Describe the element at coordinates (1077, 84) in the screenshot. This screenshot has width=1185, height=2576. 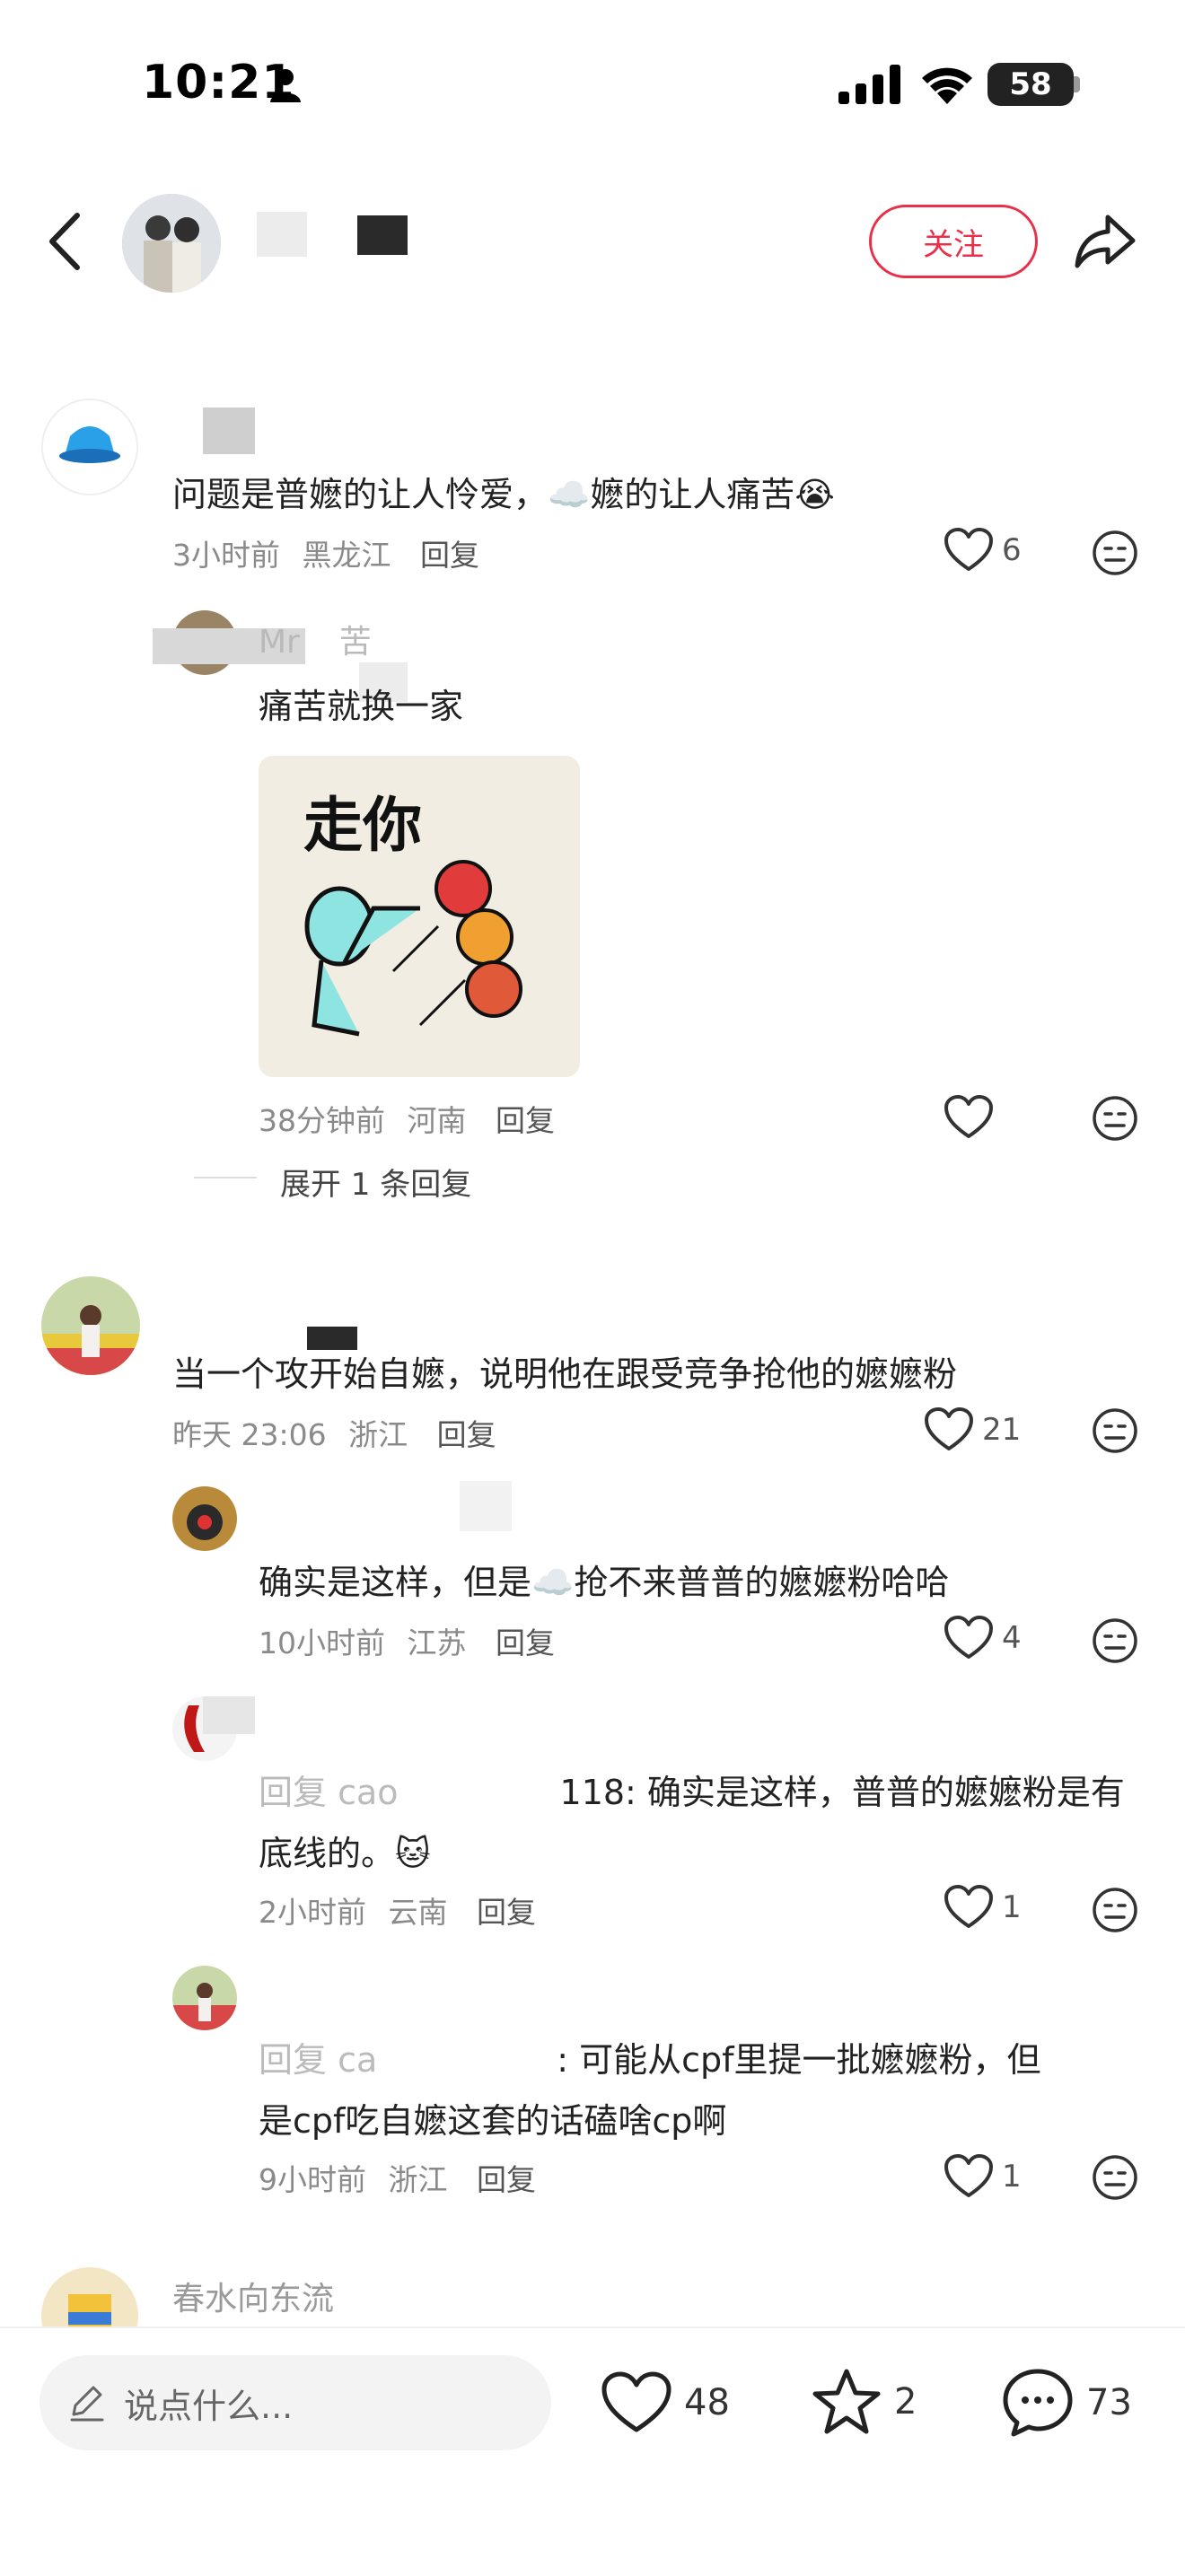
I see `battery-cap` at that location.